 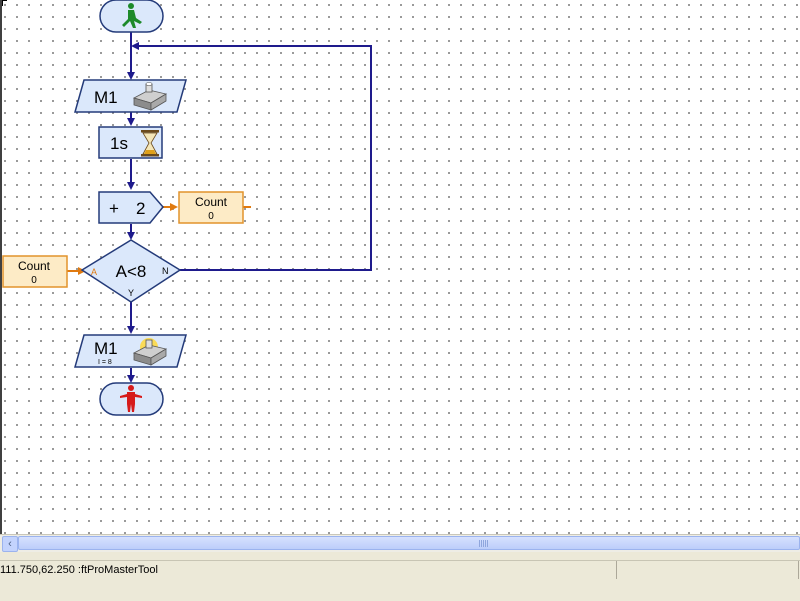 What do you see at coordinates (400, 556) in the screenshot?
I see `frame-gap` at bounding box center [400, 556].